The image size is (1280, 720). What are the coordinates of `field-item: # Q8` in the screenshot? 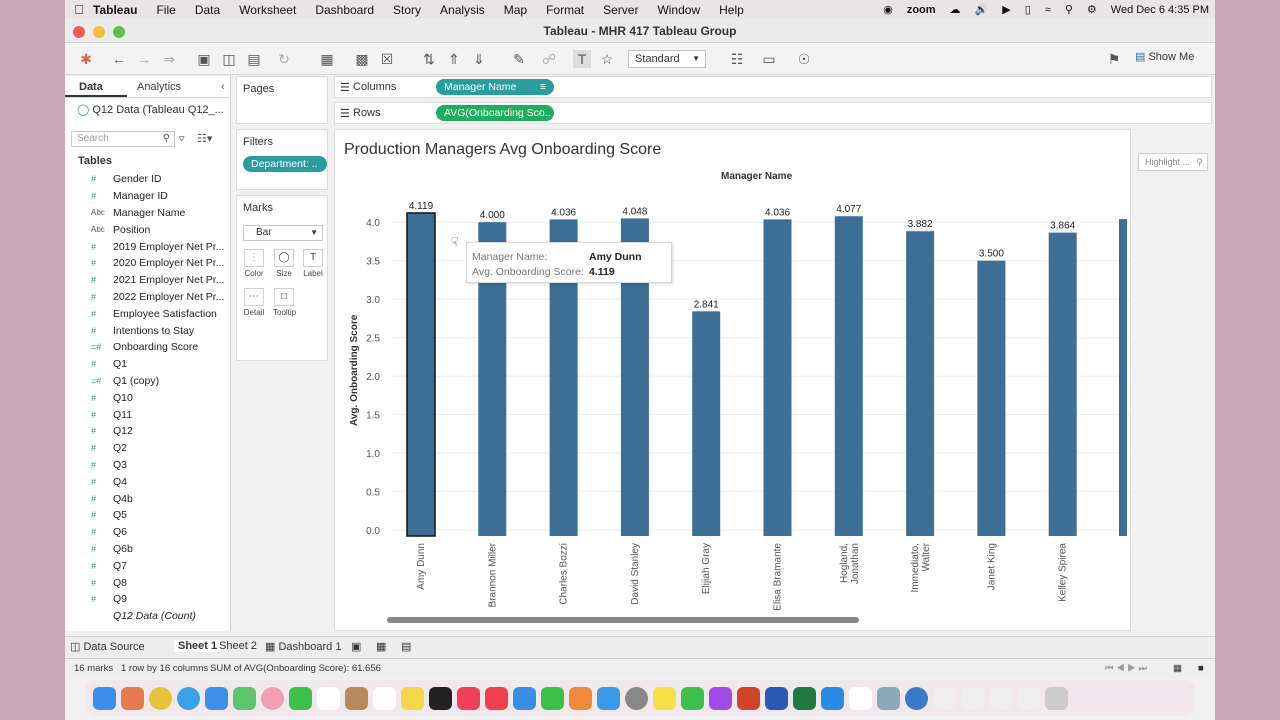 It's located at (161, 582).